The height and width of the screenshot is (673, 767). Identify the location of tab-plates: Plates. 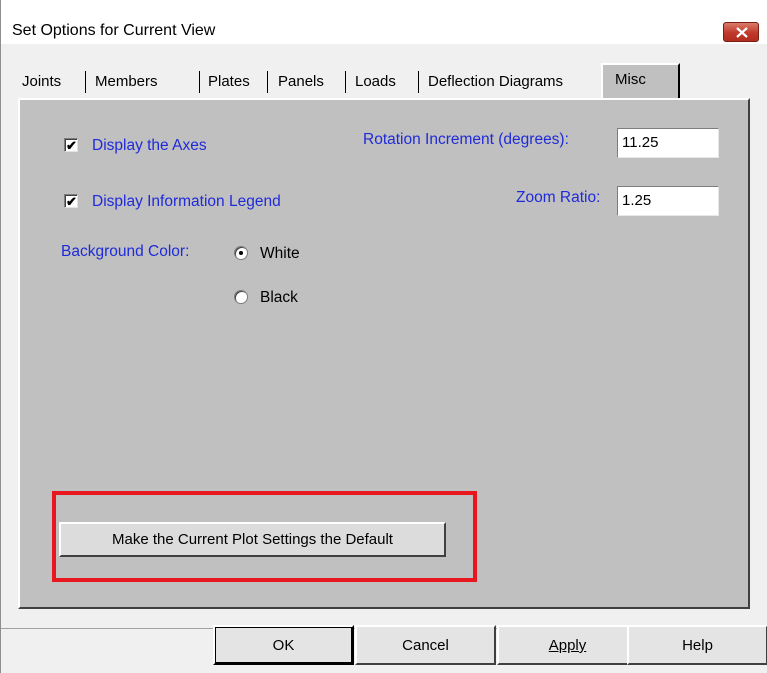
(229, 82).